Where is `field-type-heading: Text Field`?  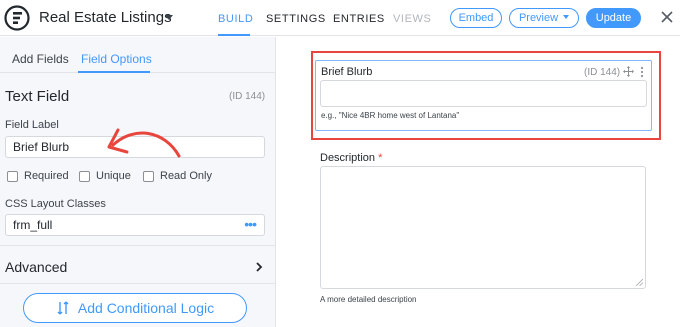 field-type-heading: Text Field is located at coordinates (37, 96).